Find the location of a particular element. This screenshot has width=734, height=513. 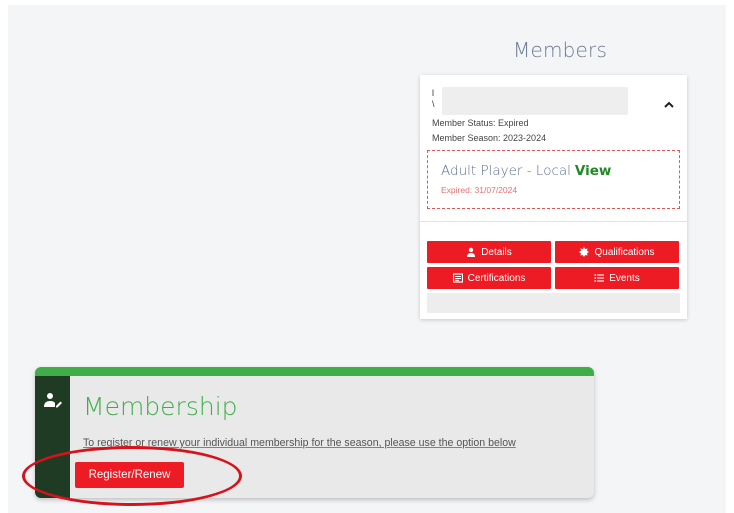

member-status: Member Status: Expired is located at coordinates (480, 123).